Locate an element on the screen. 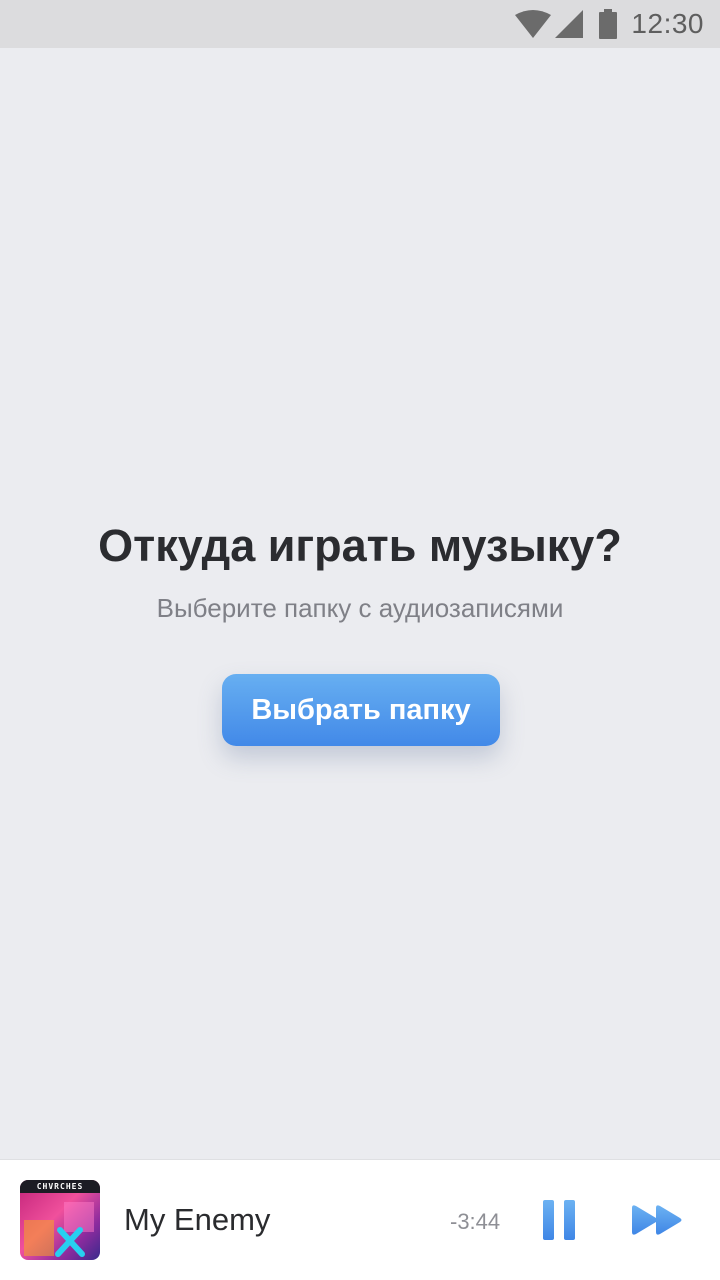 The height and width of the screenshot is (1280, 720). status-bar: 12:30 is located at coordinates (360, 24).